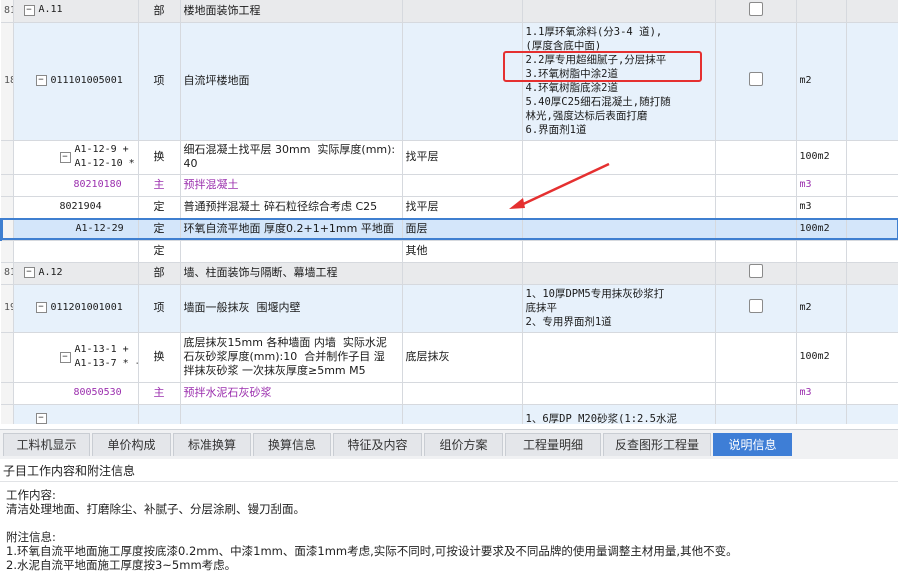 This screenshot has width=898, height=581. I want to click on feature-cell: 1、6厚DP M20砂浆(1:2.5水泥, so click(619, 414).